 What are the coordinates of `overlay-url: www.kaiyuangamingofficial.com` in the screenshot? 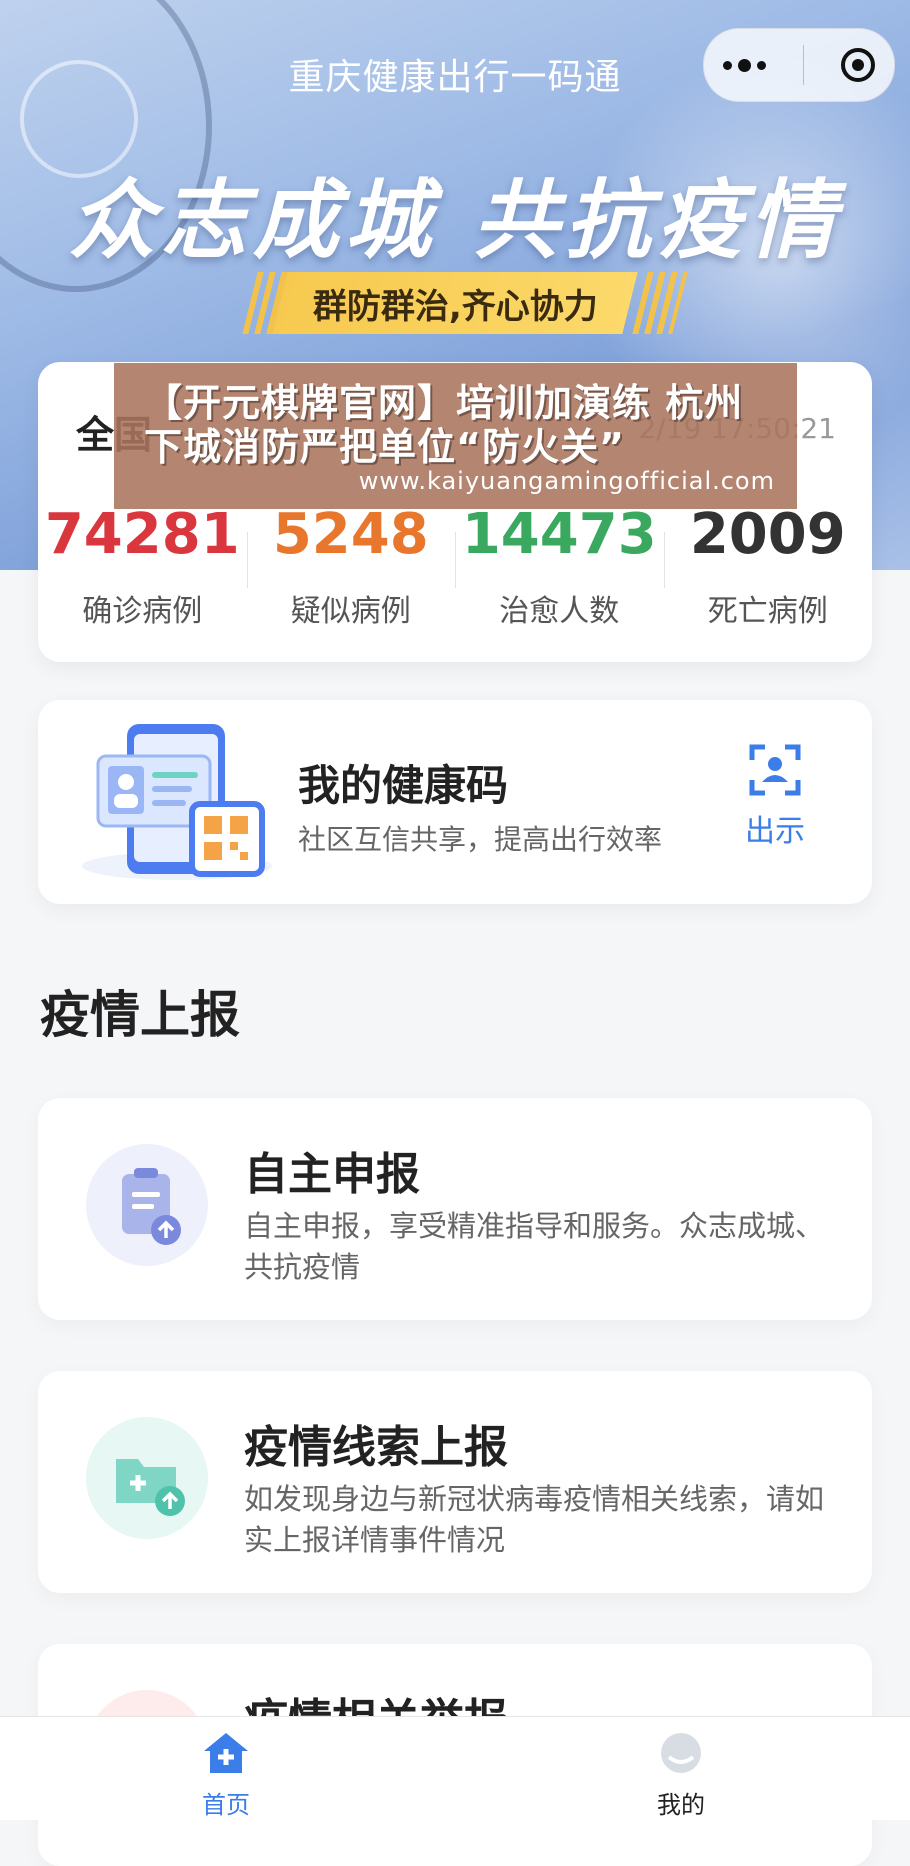 It's located at (566, 481).